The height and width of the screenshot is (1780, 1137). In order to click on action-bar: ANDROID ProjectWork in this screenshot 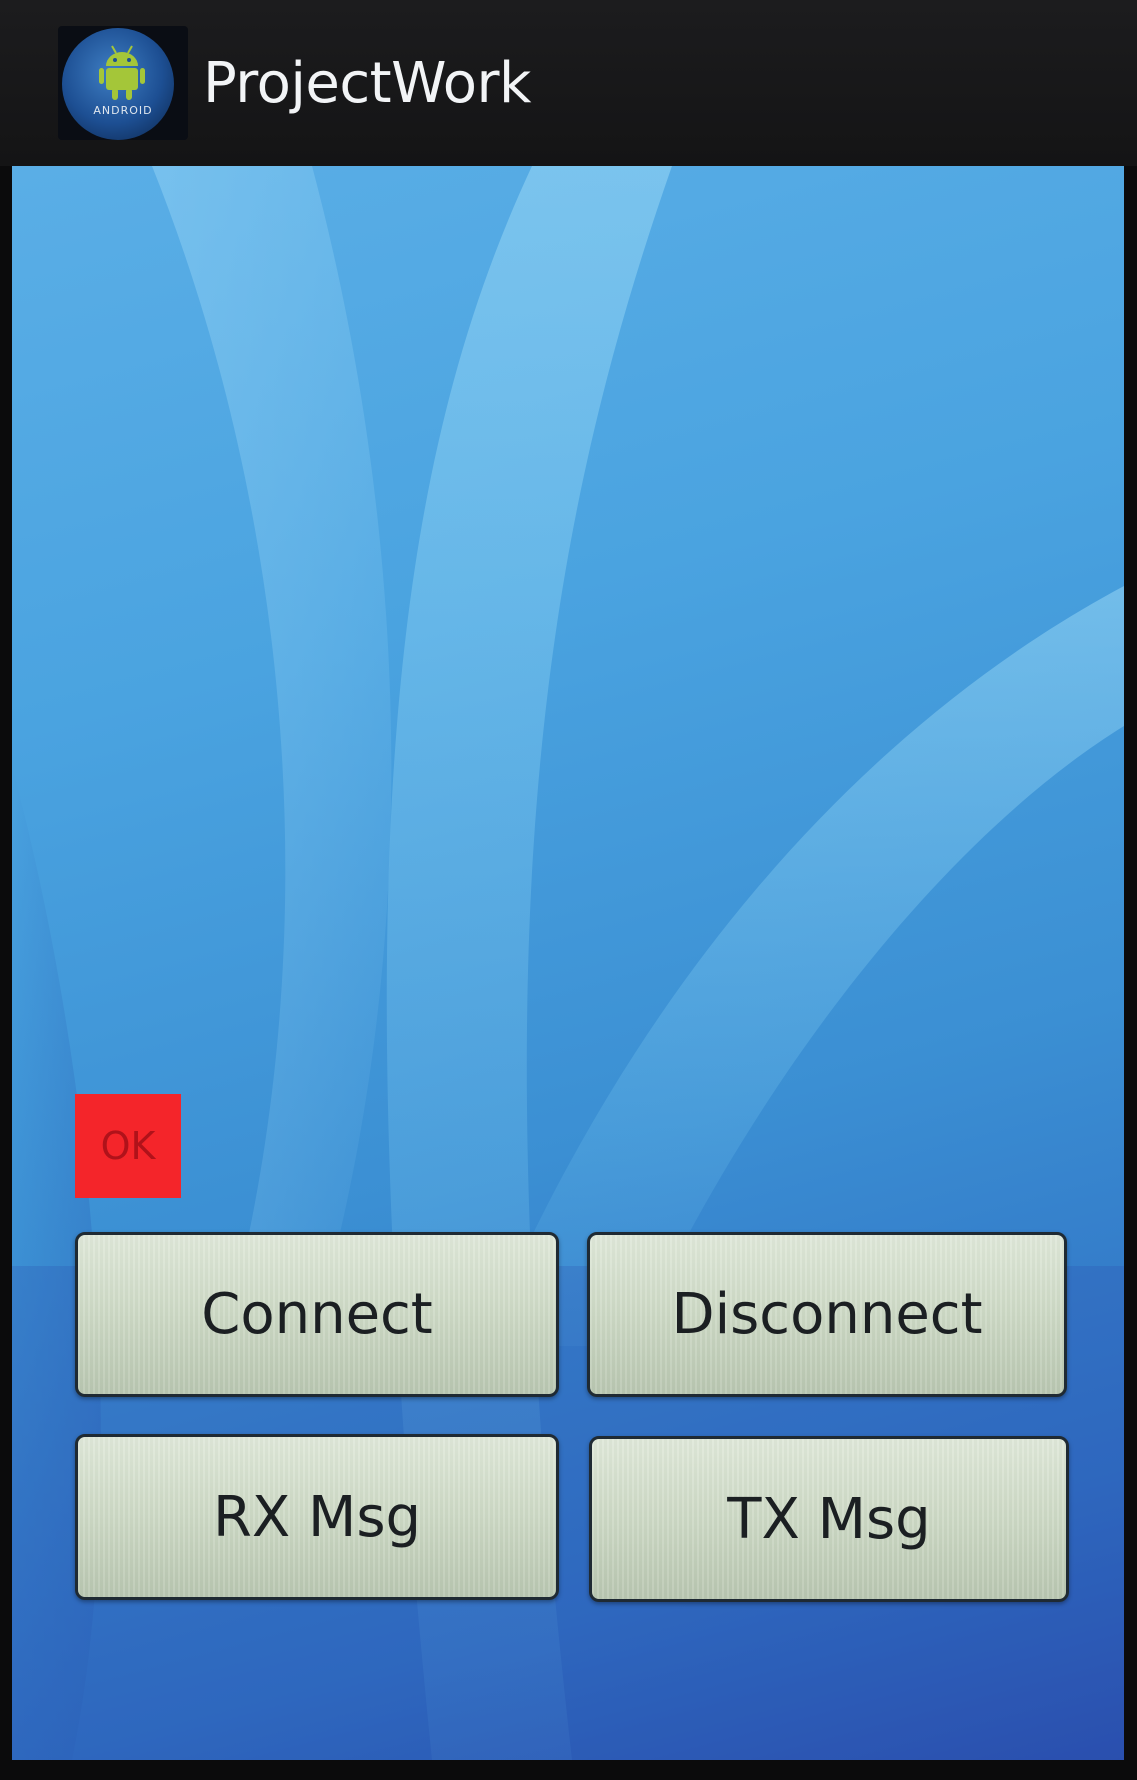, I will do `click(568, 83)`.